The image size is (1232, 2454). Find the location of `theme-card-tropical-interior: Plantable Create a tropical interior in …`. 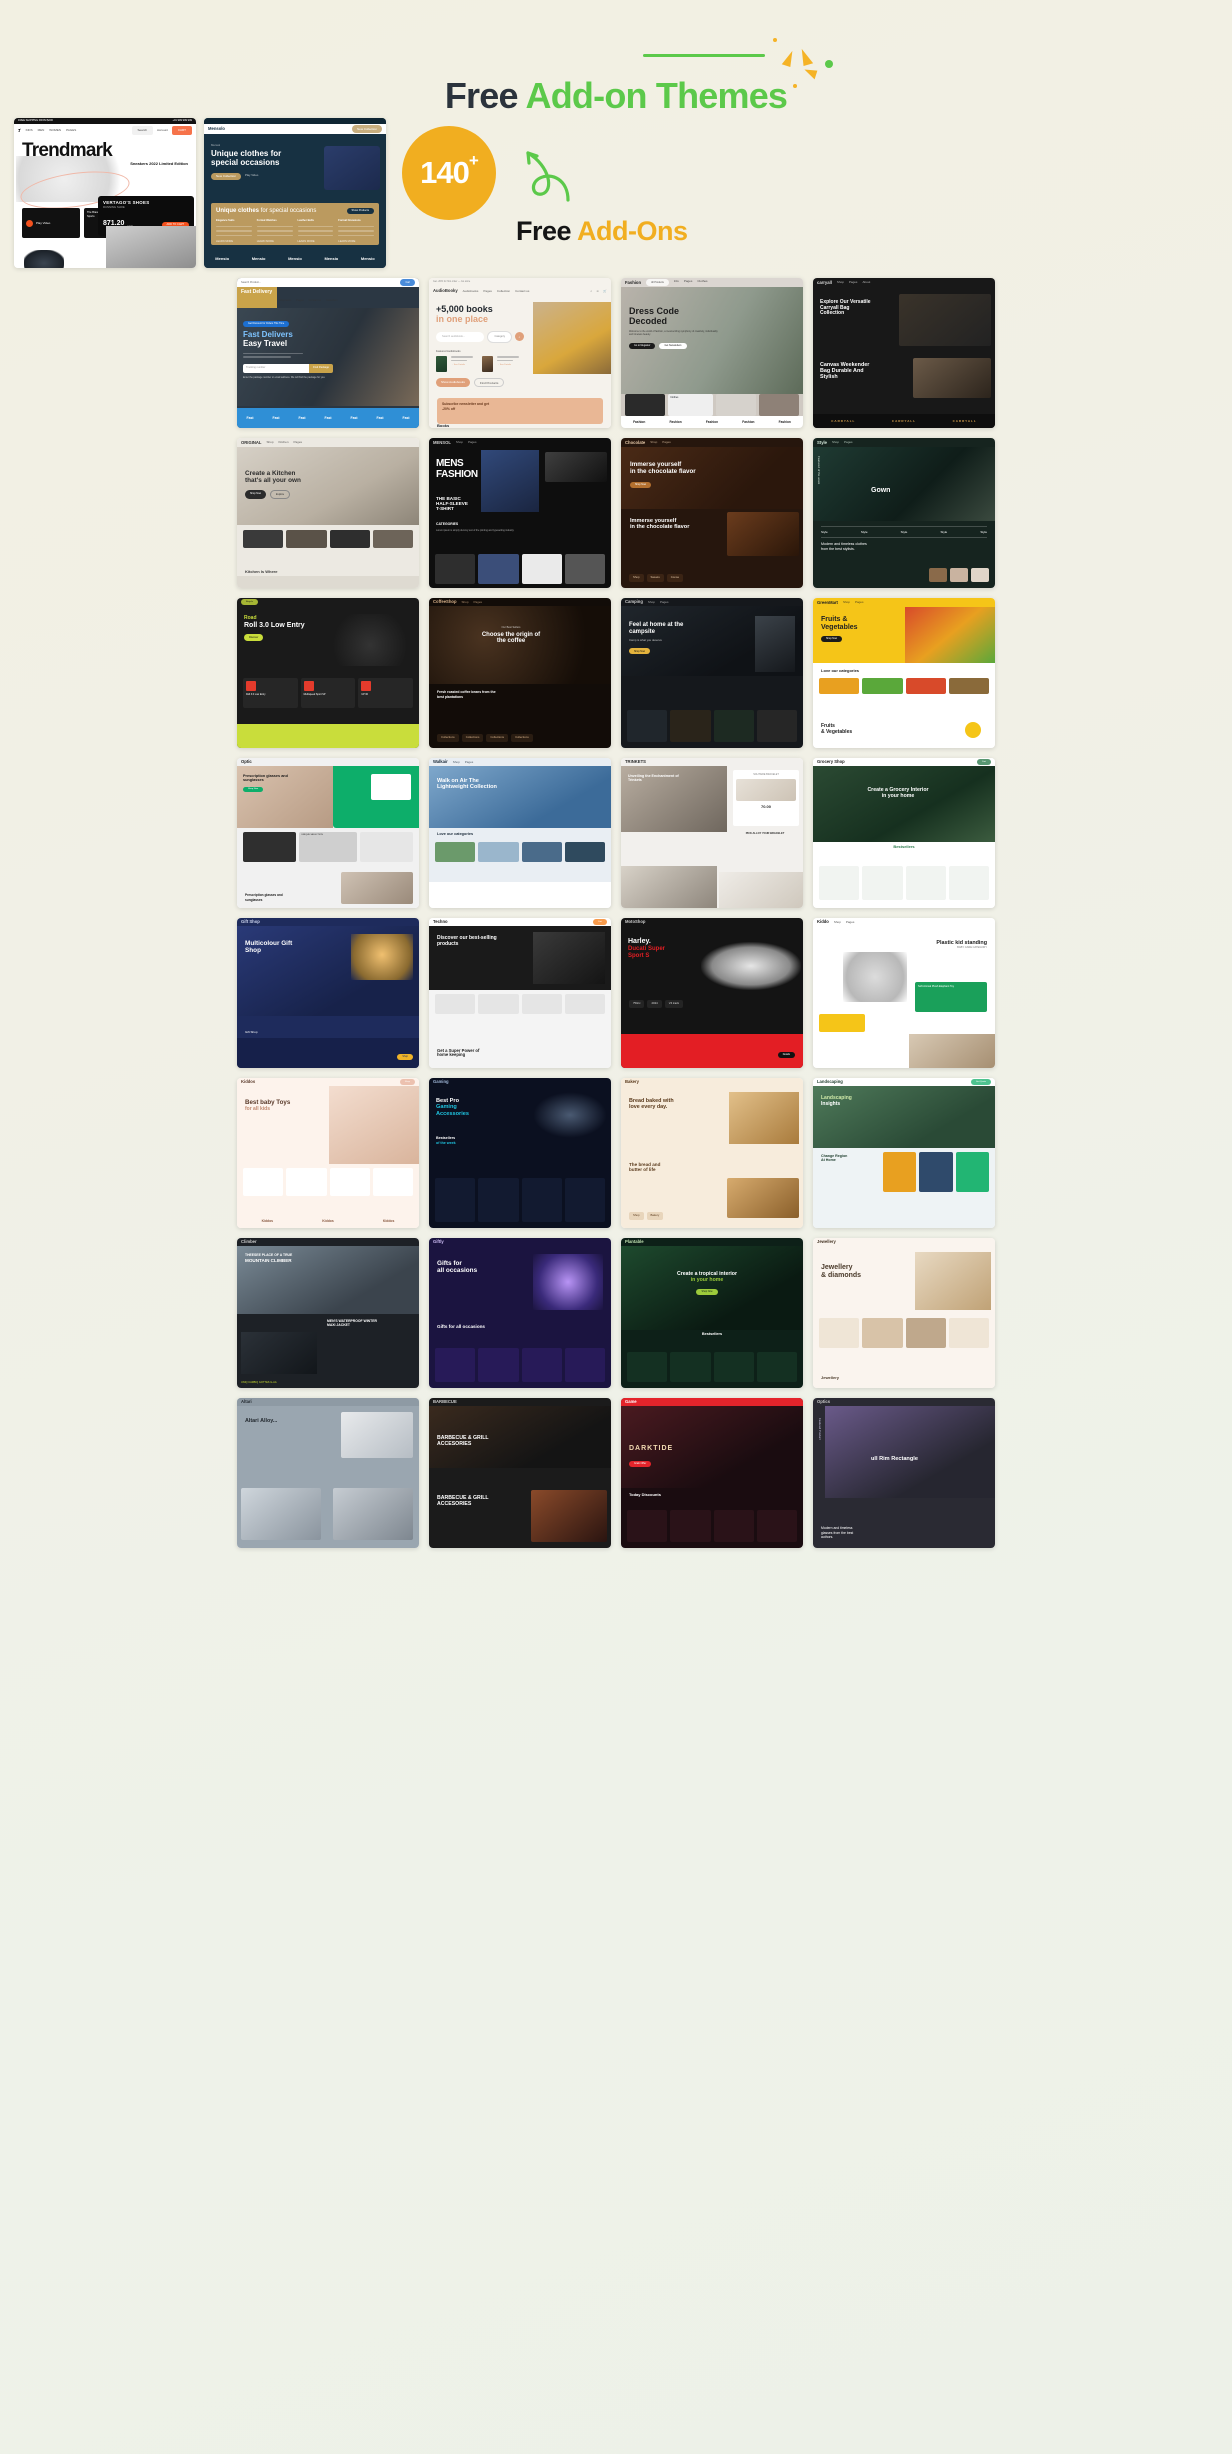

theme-card-tropical-interior: Plantable Create a tropical interior in … is located at coordinates (712, 1313).